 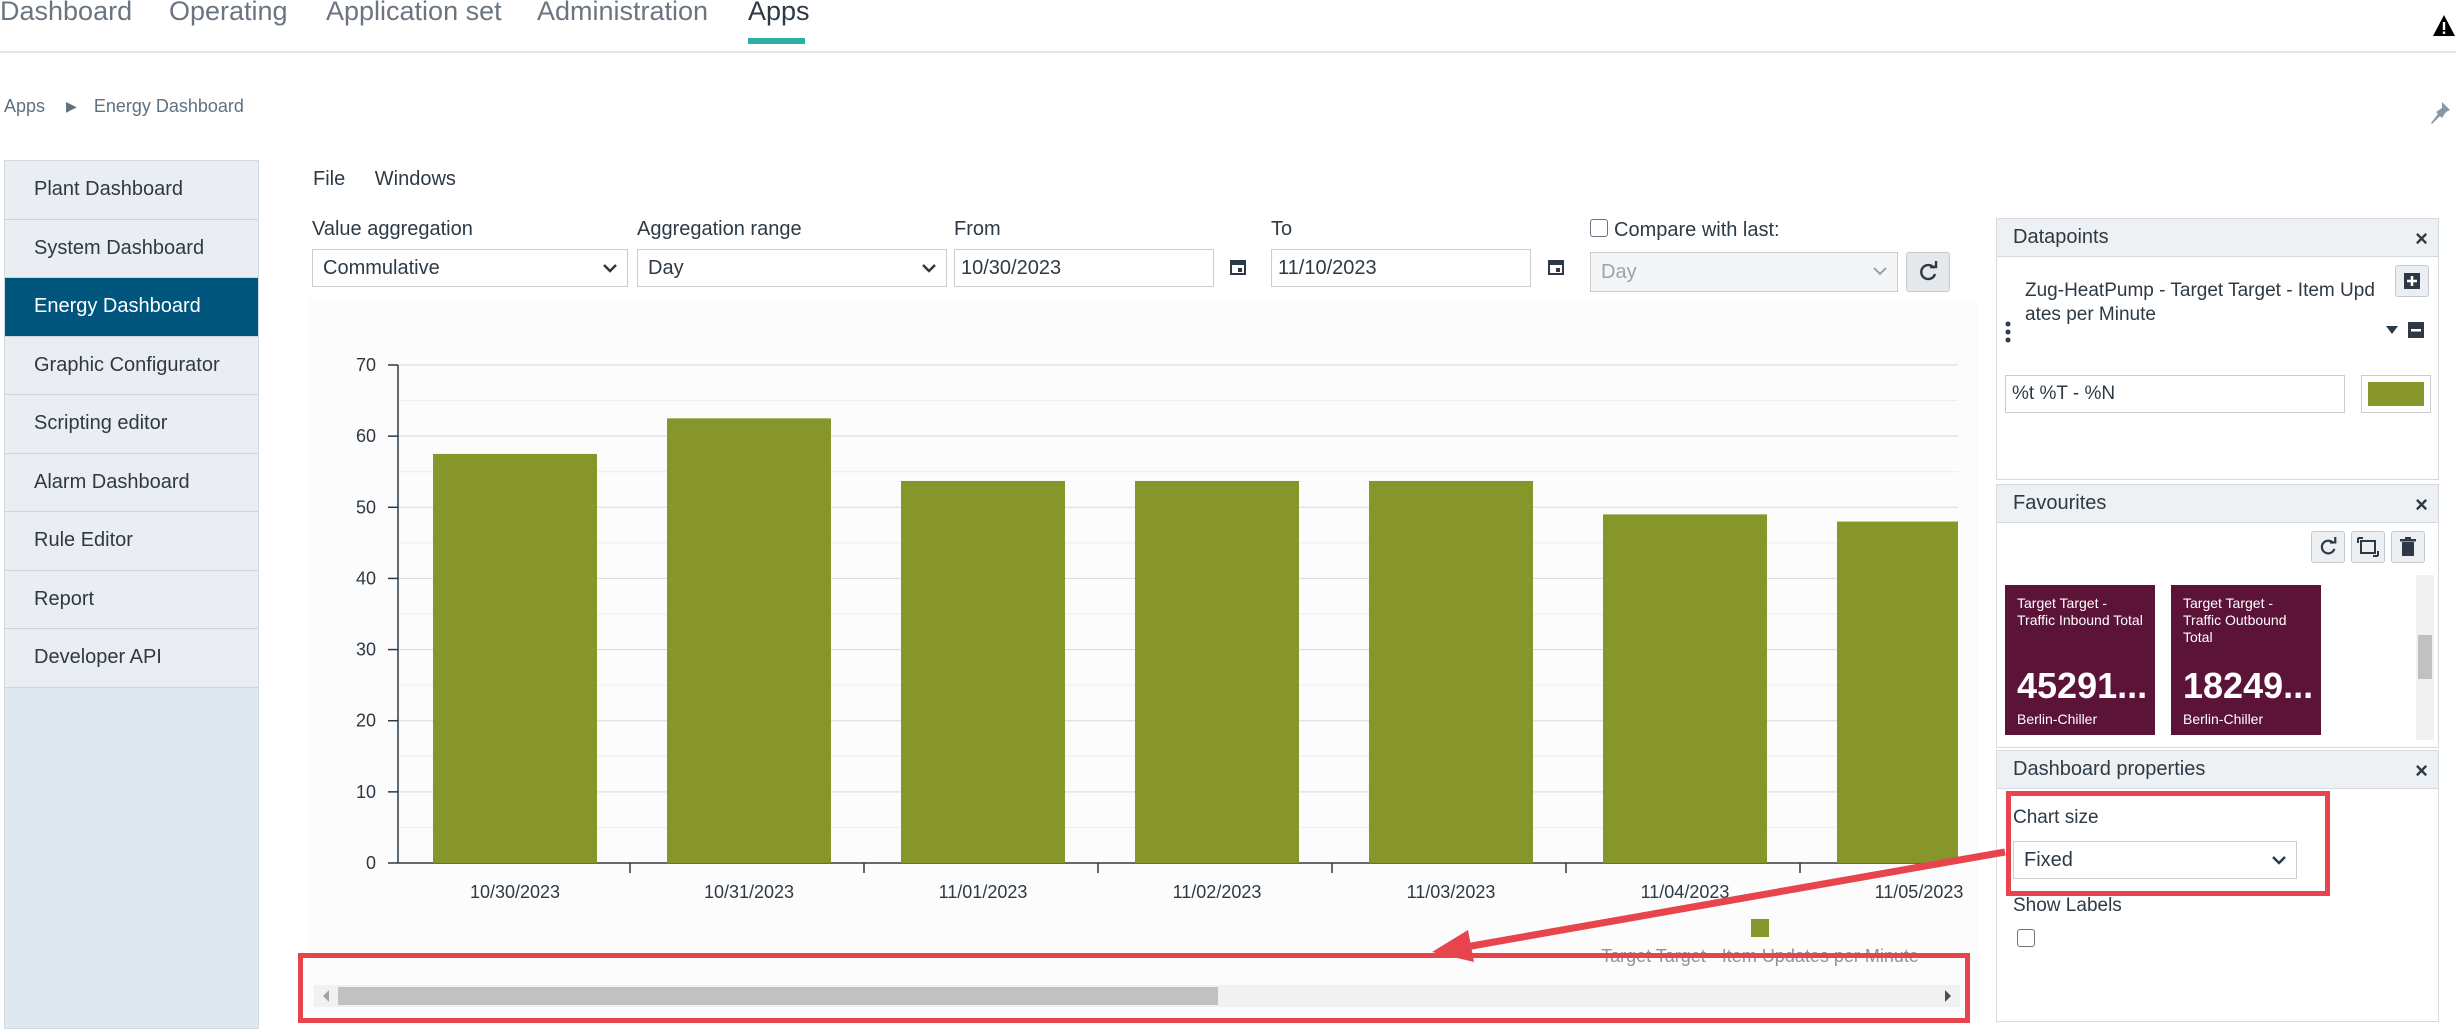 I want to click on aggregation-range-label: Aggregation range, so click(x=719, y=229).